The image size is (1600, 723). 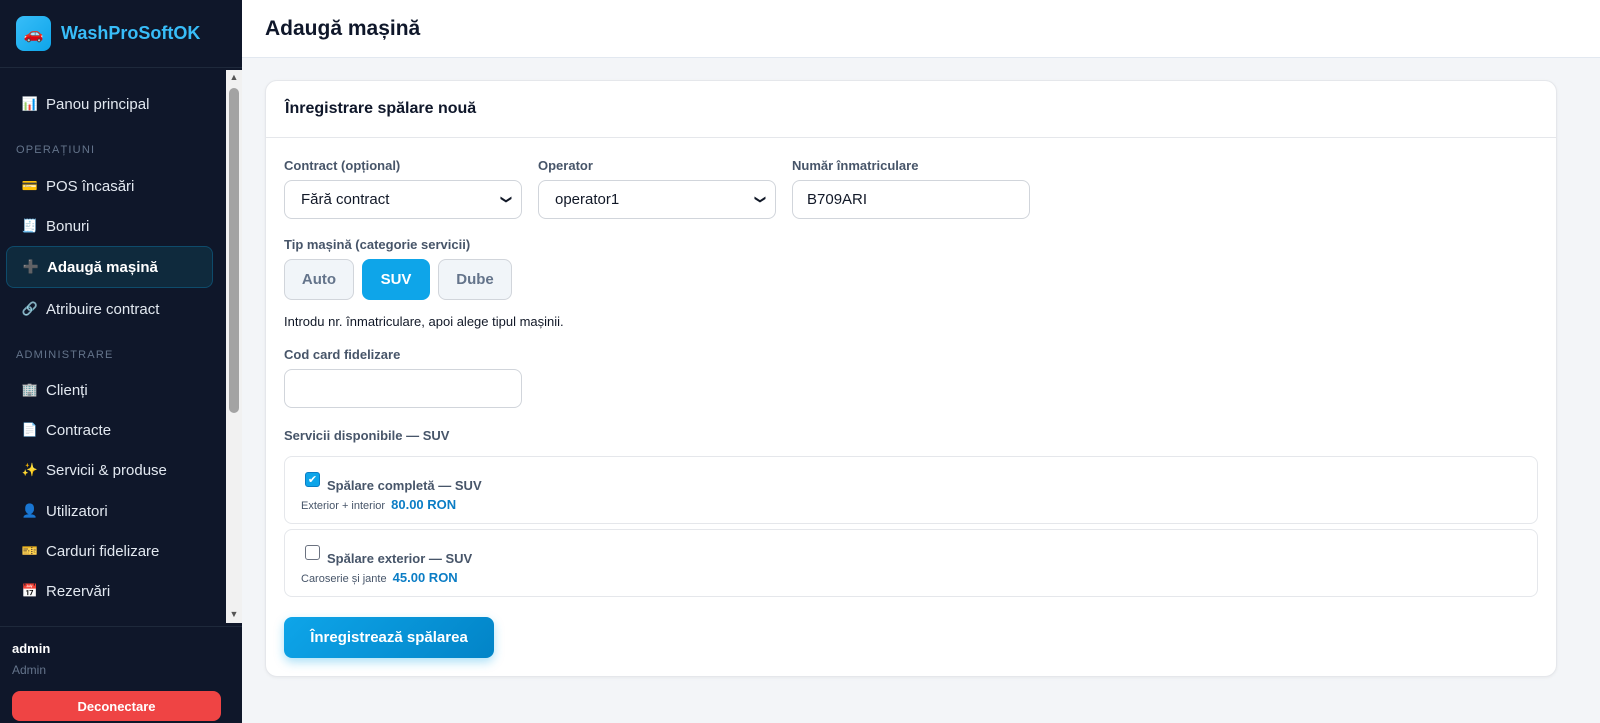 I want to click on sidebar-item-reservations: 📅 Rezervări, so click(x=109, y=591).